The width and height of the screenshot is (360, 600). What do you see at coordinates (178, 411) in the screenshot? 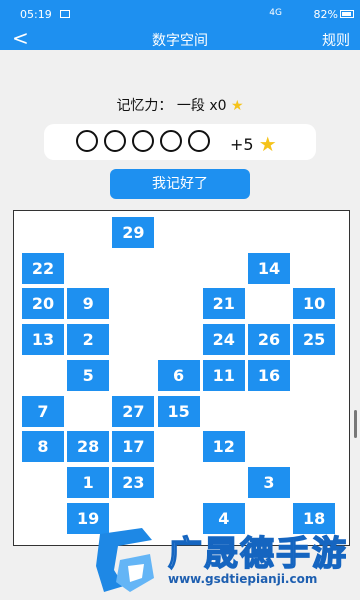
I see `number-tile: 15` at bounding box center [178, 411].